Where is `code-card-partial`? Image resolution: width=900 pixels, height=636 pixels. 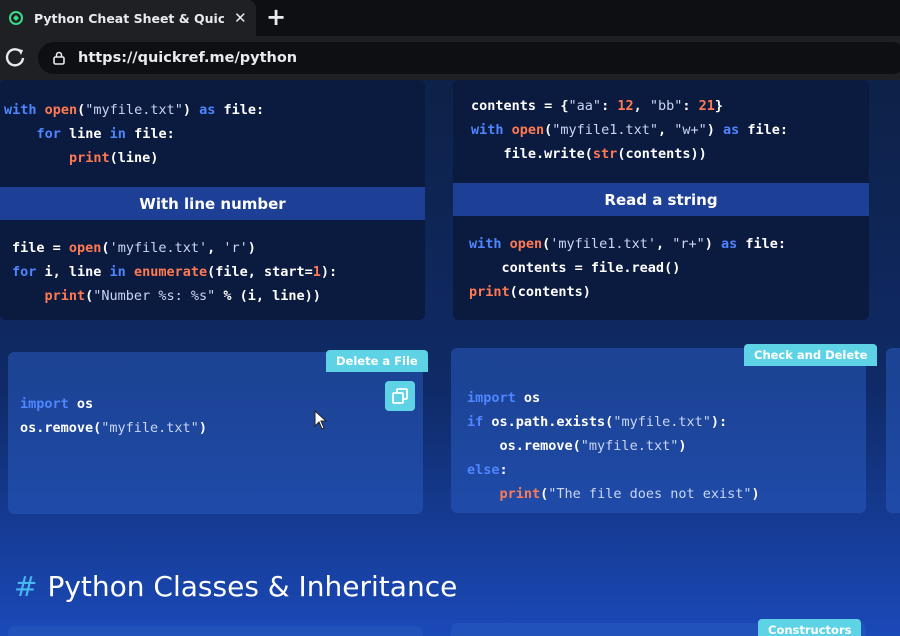
code-card-partial is located at coordinates (893, 430).